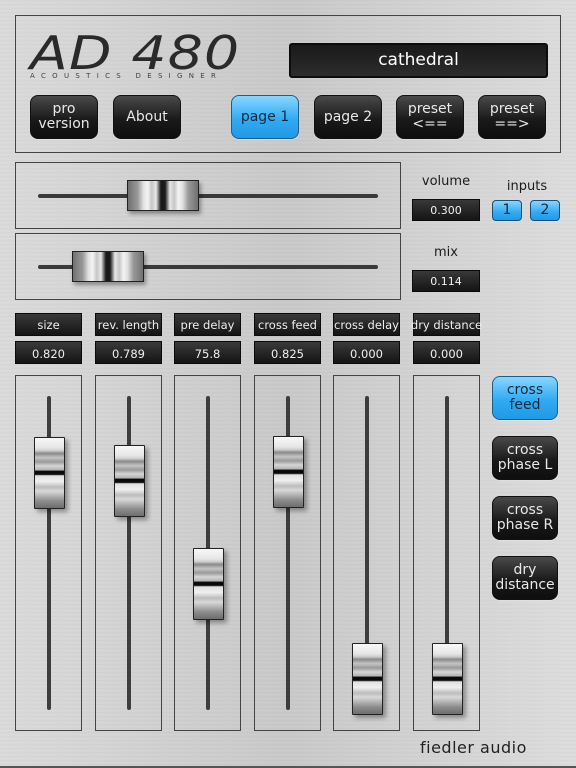 This screenshot has height=768, width=576. What do you see at coordinates (49, 473) in the screenshot?
I see `size-fader-thumb` at bounding box center [49, 473].